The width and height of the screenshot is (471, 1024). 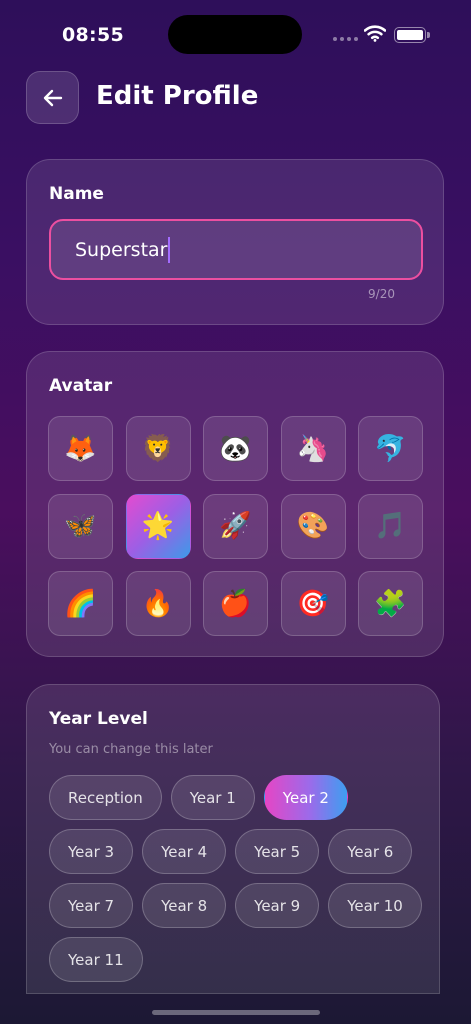 I want to click on text-caret, so click(x=169, y=249).